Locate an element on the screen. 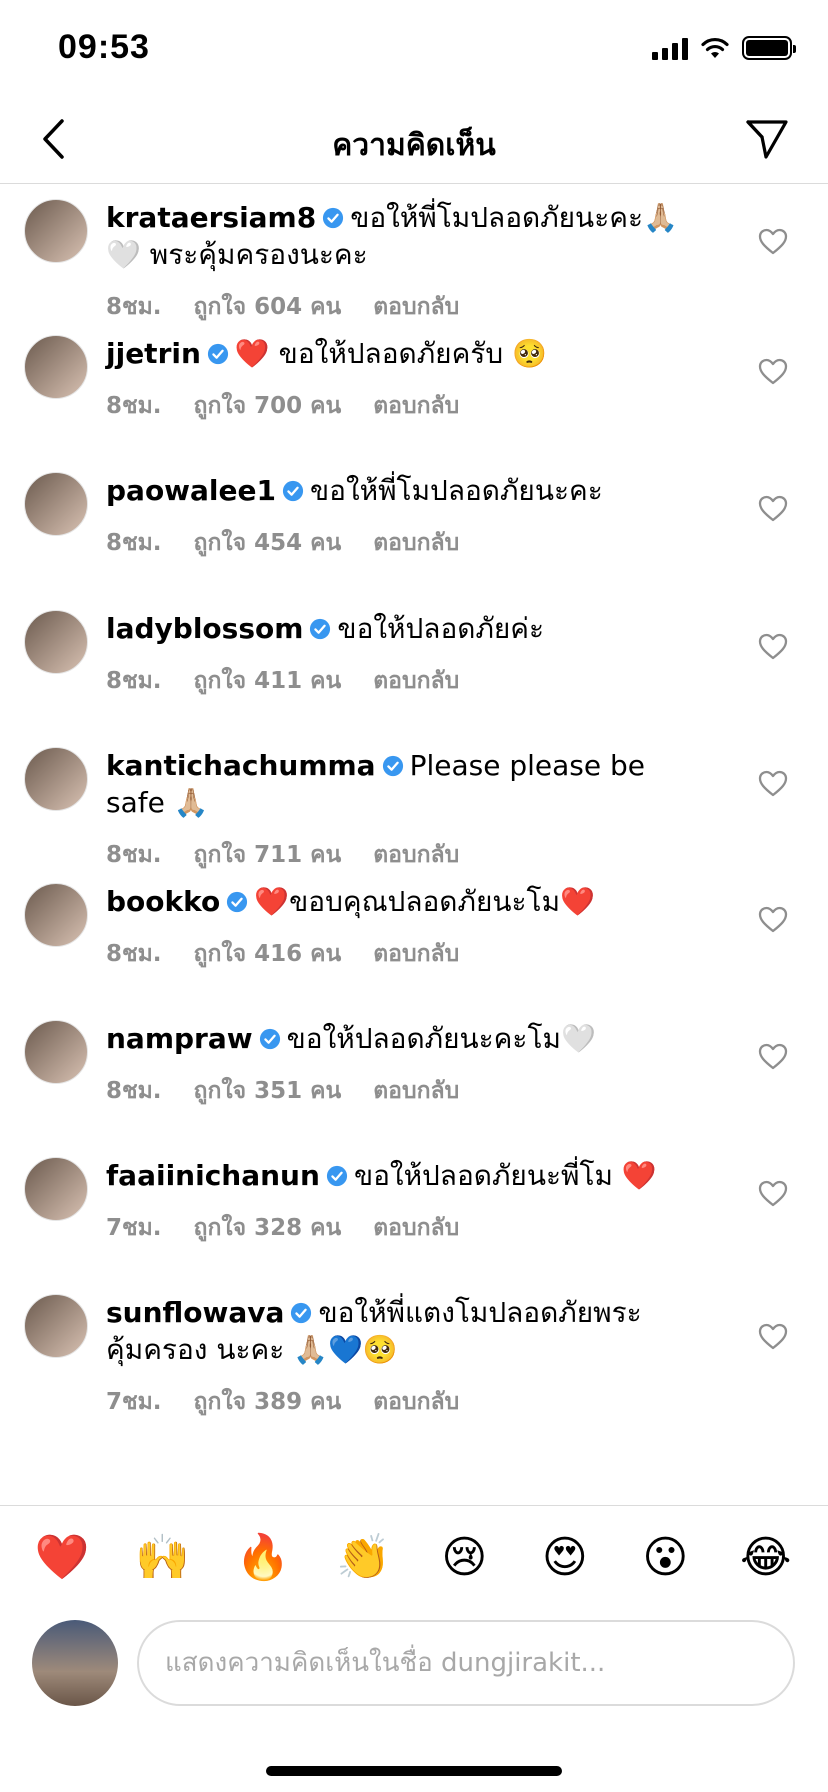  comment-likes: ถูกใจ 454 คน is located at coordinates (268, 543).